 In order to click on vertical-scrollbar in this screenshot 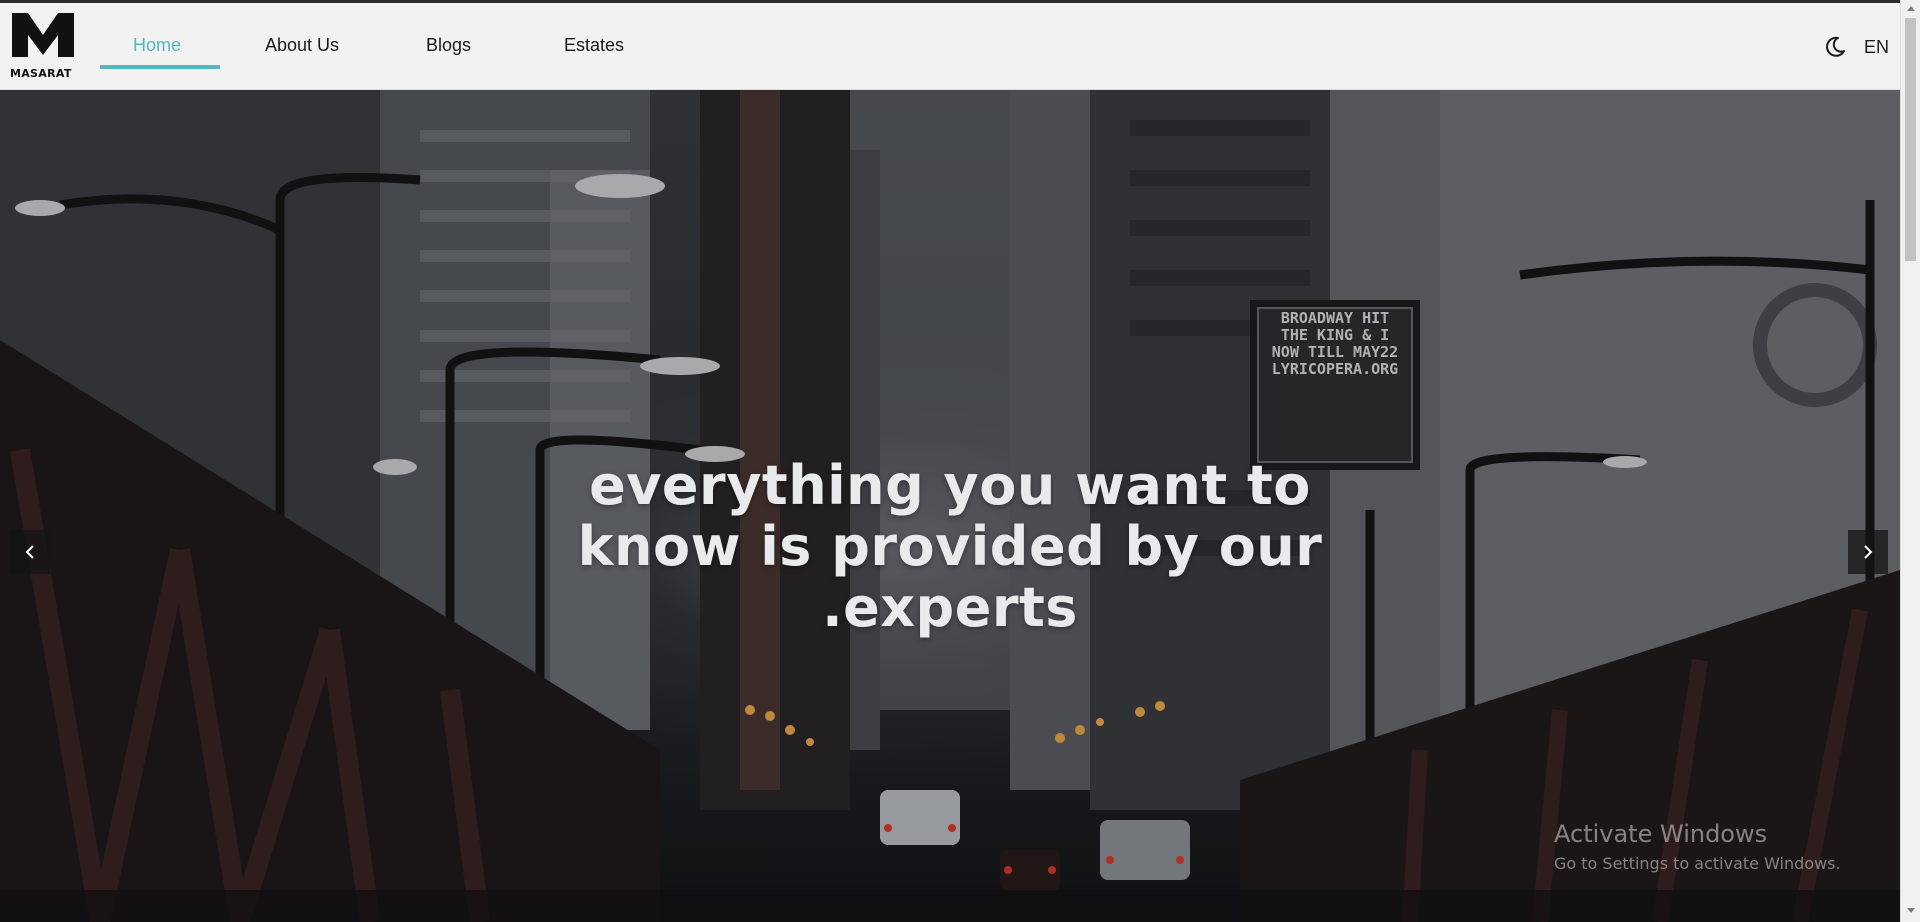, I will do `click(1910, 461)`.